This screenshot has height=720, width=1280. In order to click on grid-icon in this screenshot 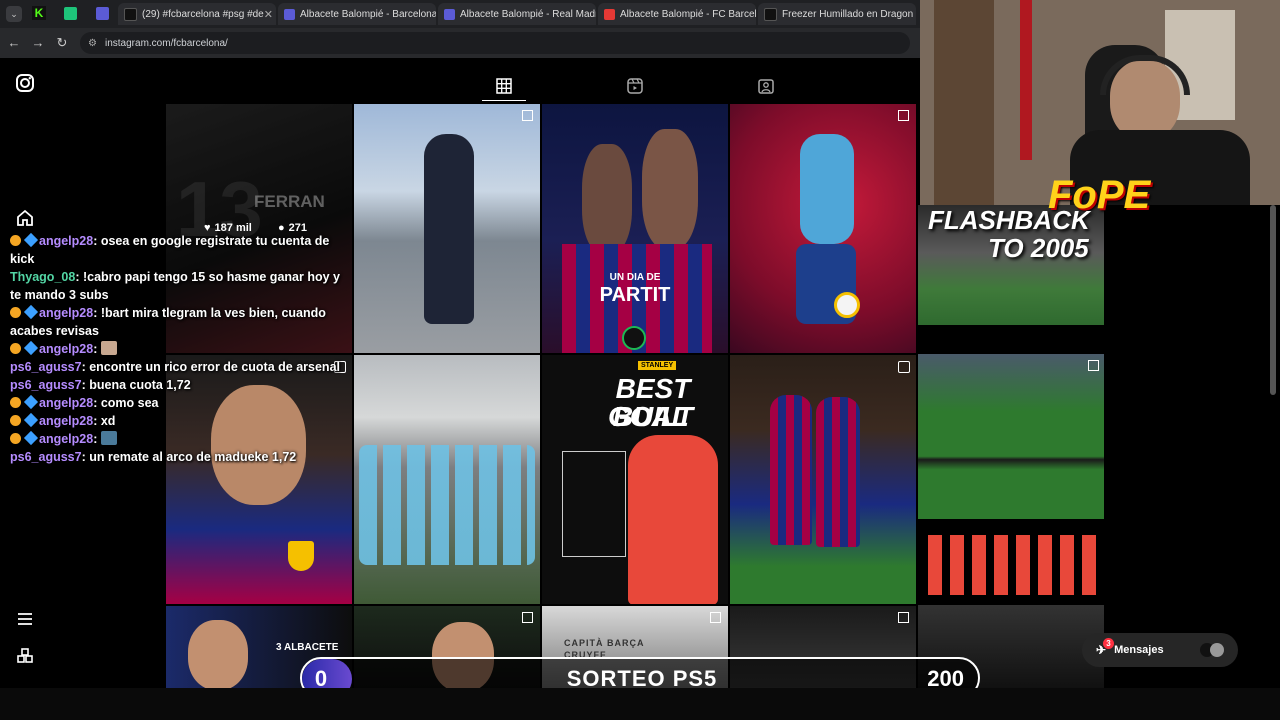, I will do `click(504, 86)`.